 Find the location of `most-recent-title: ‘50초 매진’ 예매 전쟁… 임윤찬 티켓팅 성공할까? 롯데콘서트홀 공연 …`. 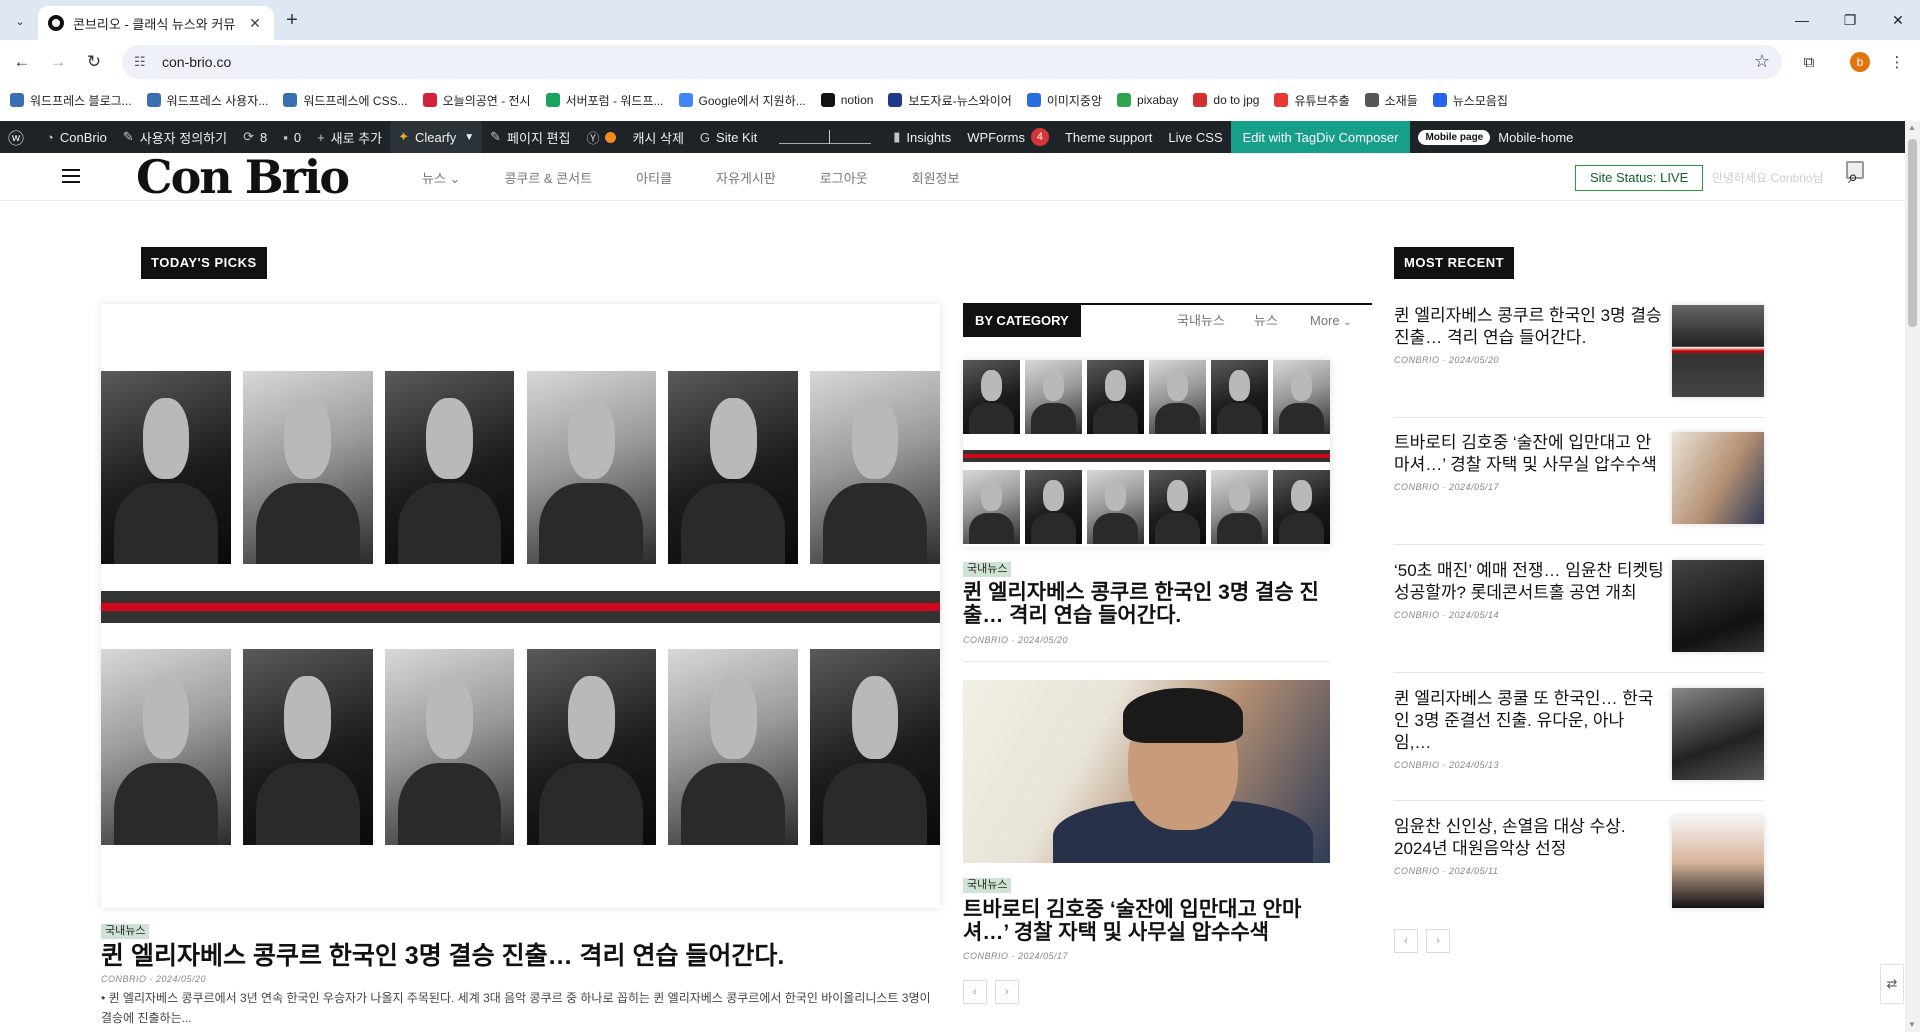

most-recent-title: ‘50초 매진’ 예매 전쟁… 임윤찬 티켓팅 성공할까? 롯데콘서트홀 공연 … is located at coordinates (1529, 582).